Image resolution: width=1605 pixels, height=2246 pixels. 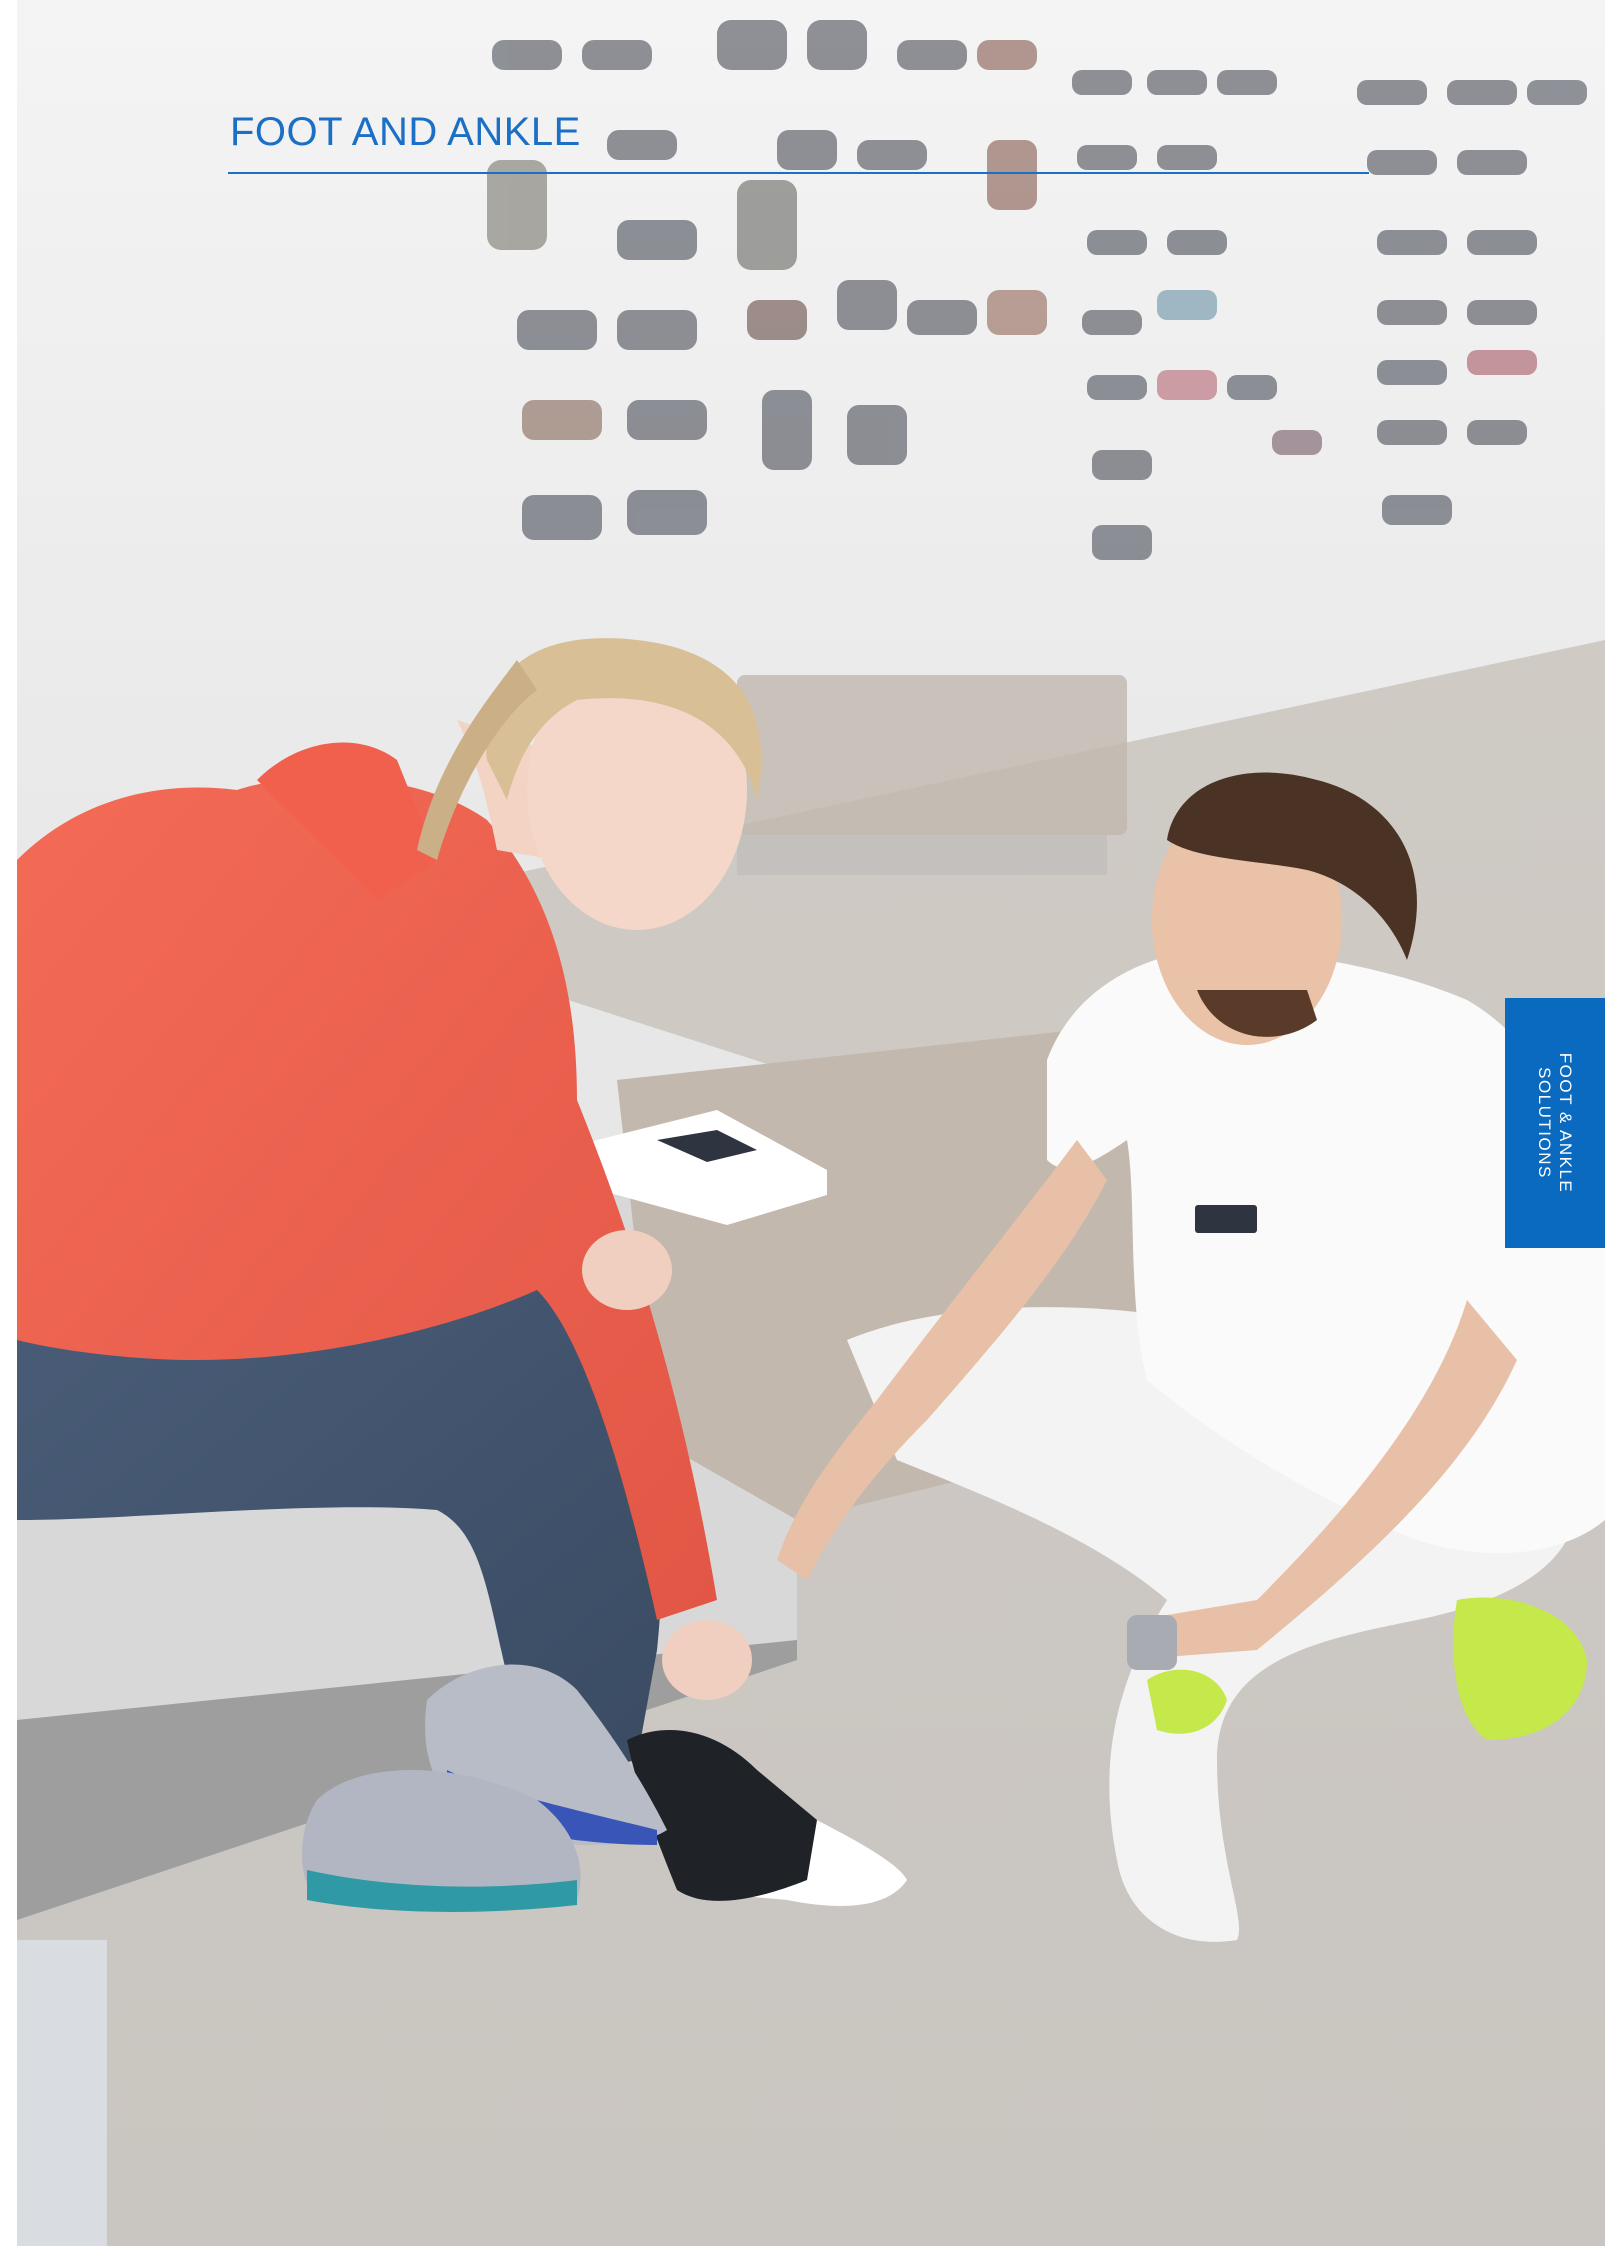 I want to click on title-divider, so click(x=798, y=173).